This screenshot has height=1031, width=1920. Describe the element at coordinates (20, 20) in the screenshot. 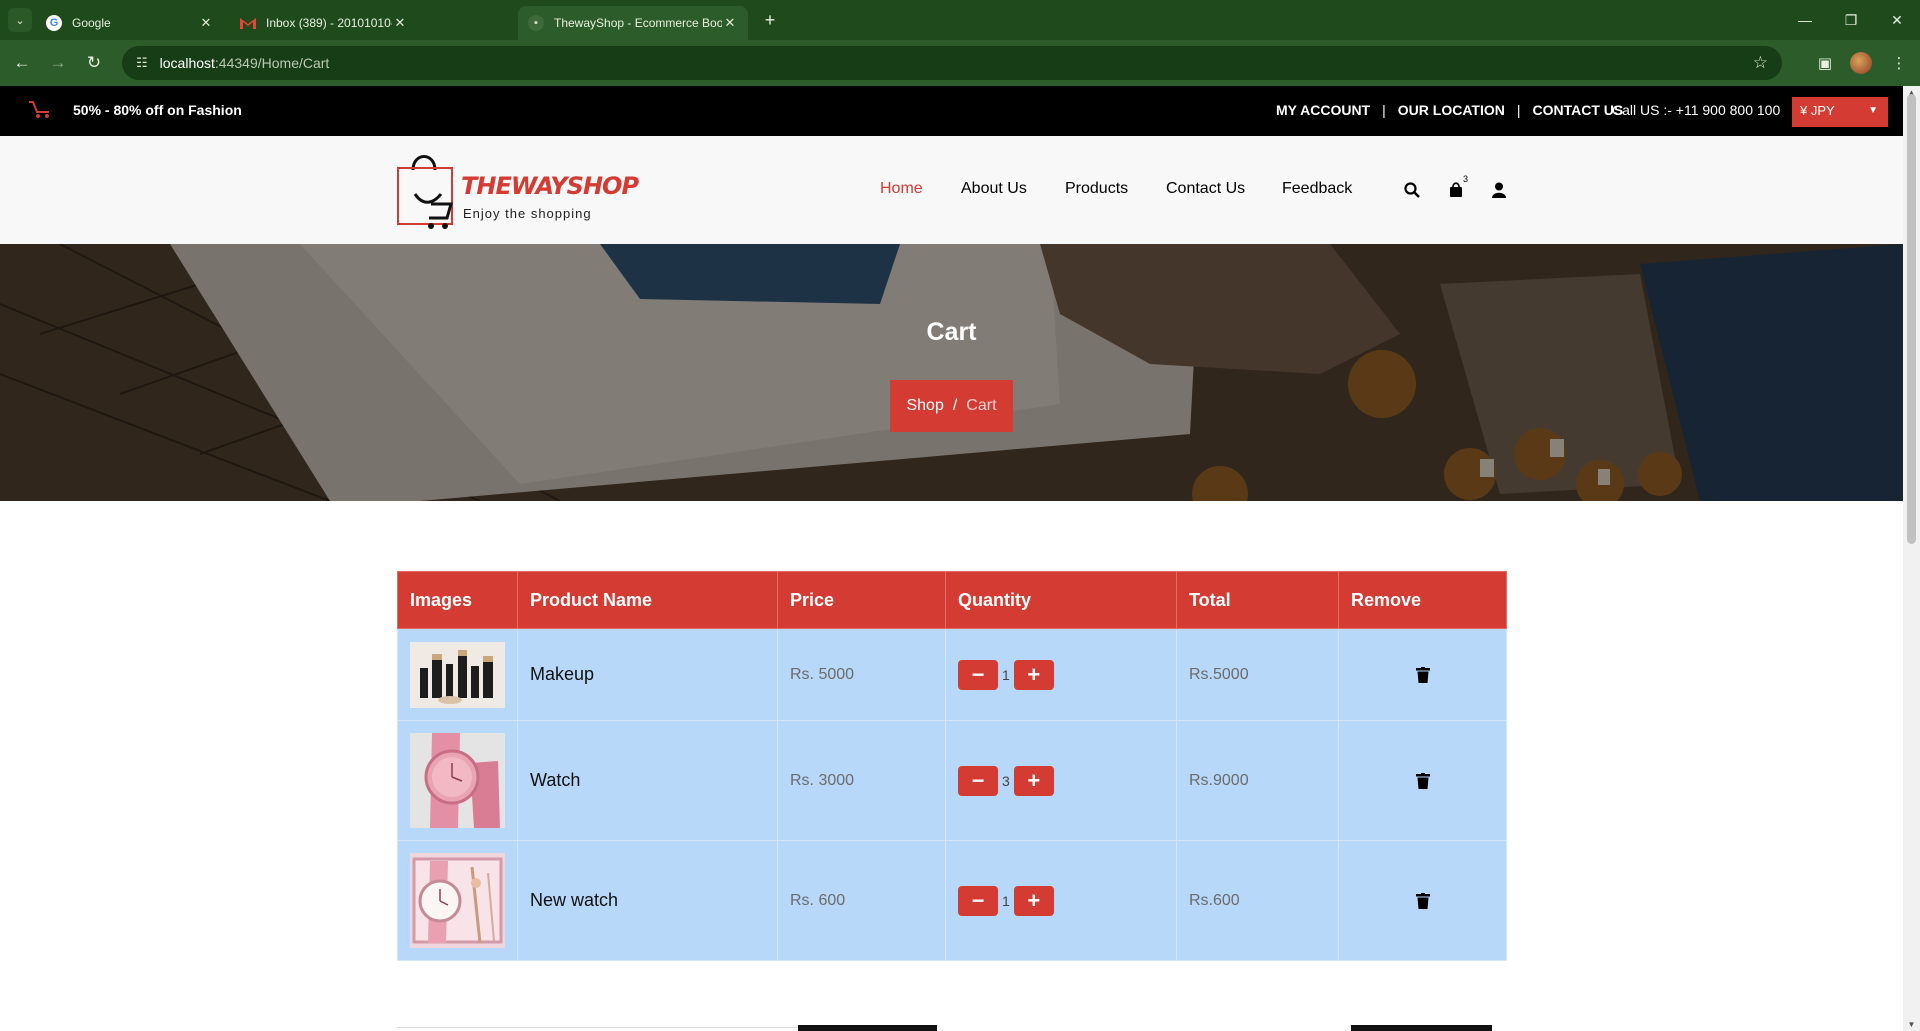

I see `tab-search-button: ⌄` at that location.